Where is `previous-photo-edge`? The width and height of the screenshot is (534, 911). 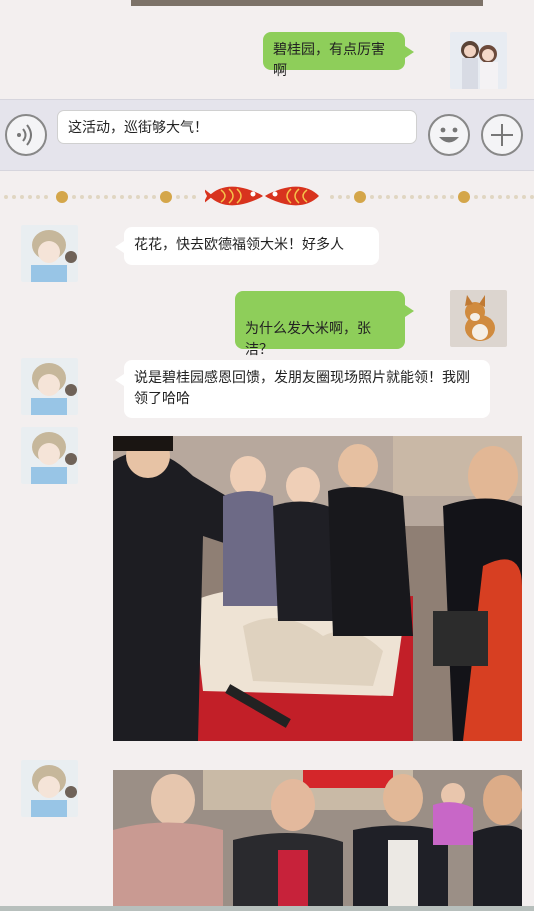 previous-photo-edge is located at coordinates (307, 3).